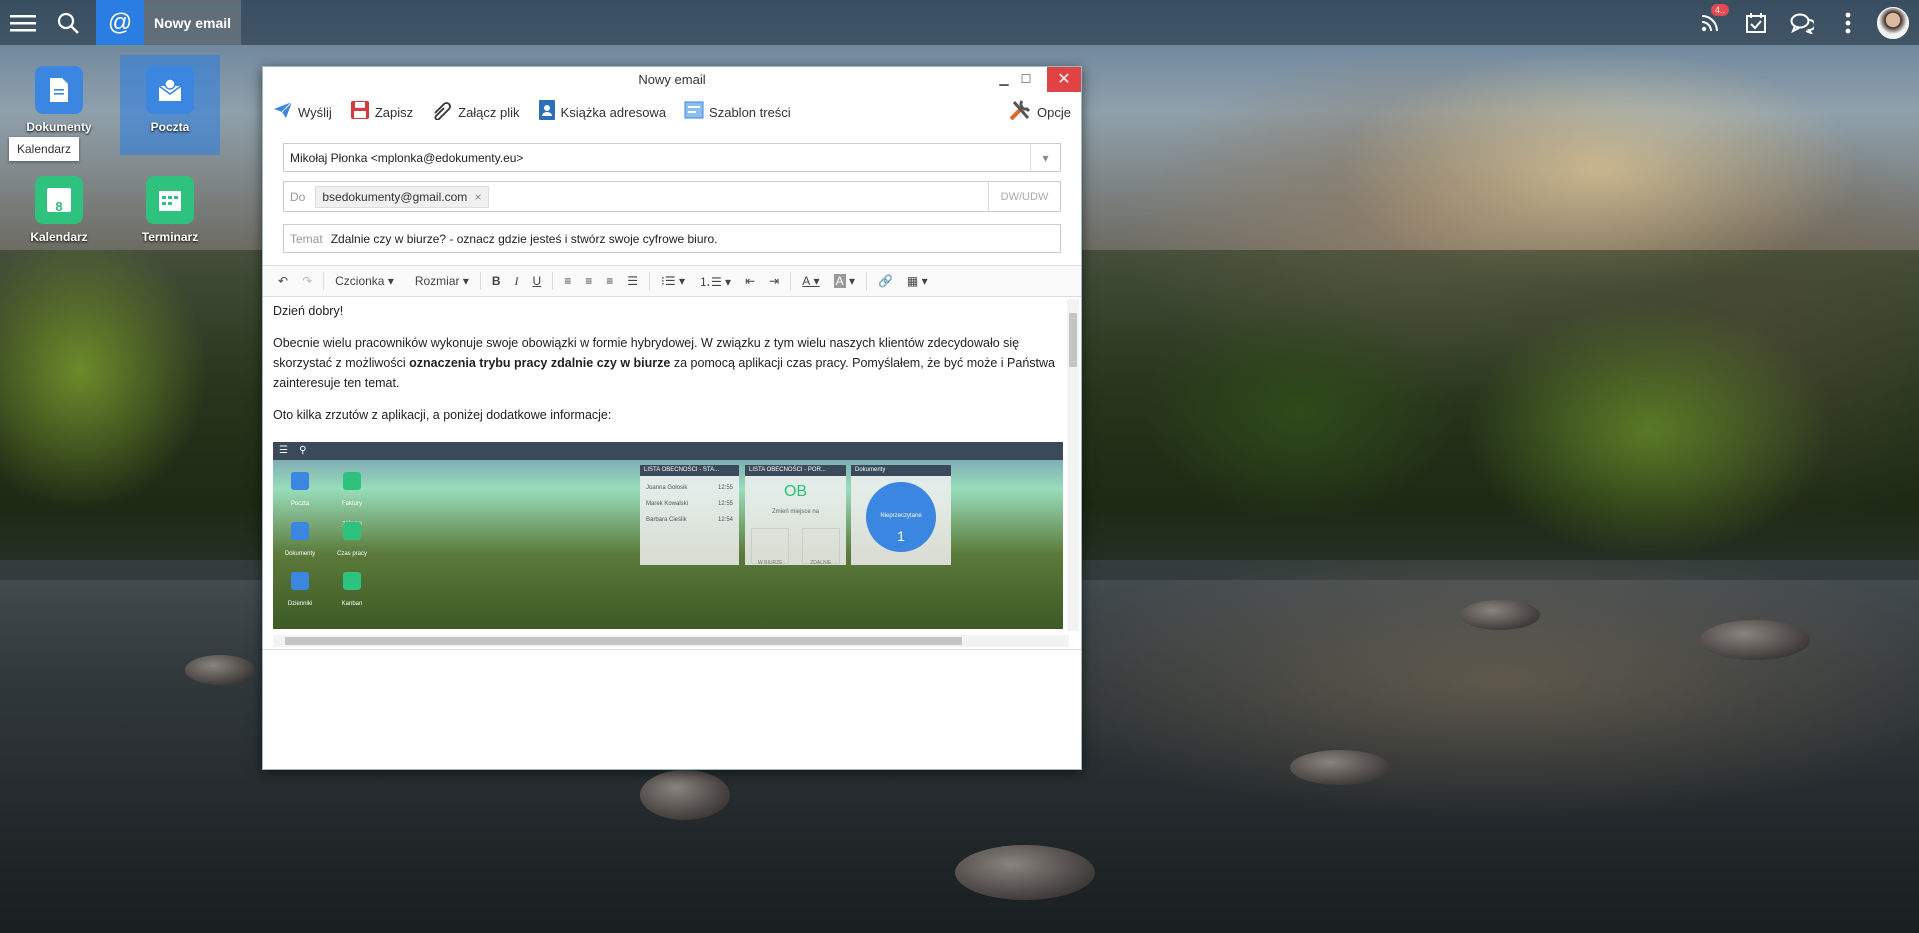 The image size is (1919, 933). I want to click on window-title-bar: Nowy email ▁ ☐ ✕, so click(672, 79).